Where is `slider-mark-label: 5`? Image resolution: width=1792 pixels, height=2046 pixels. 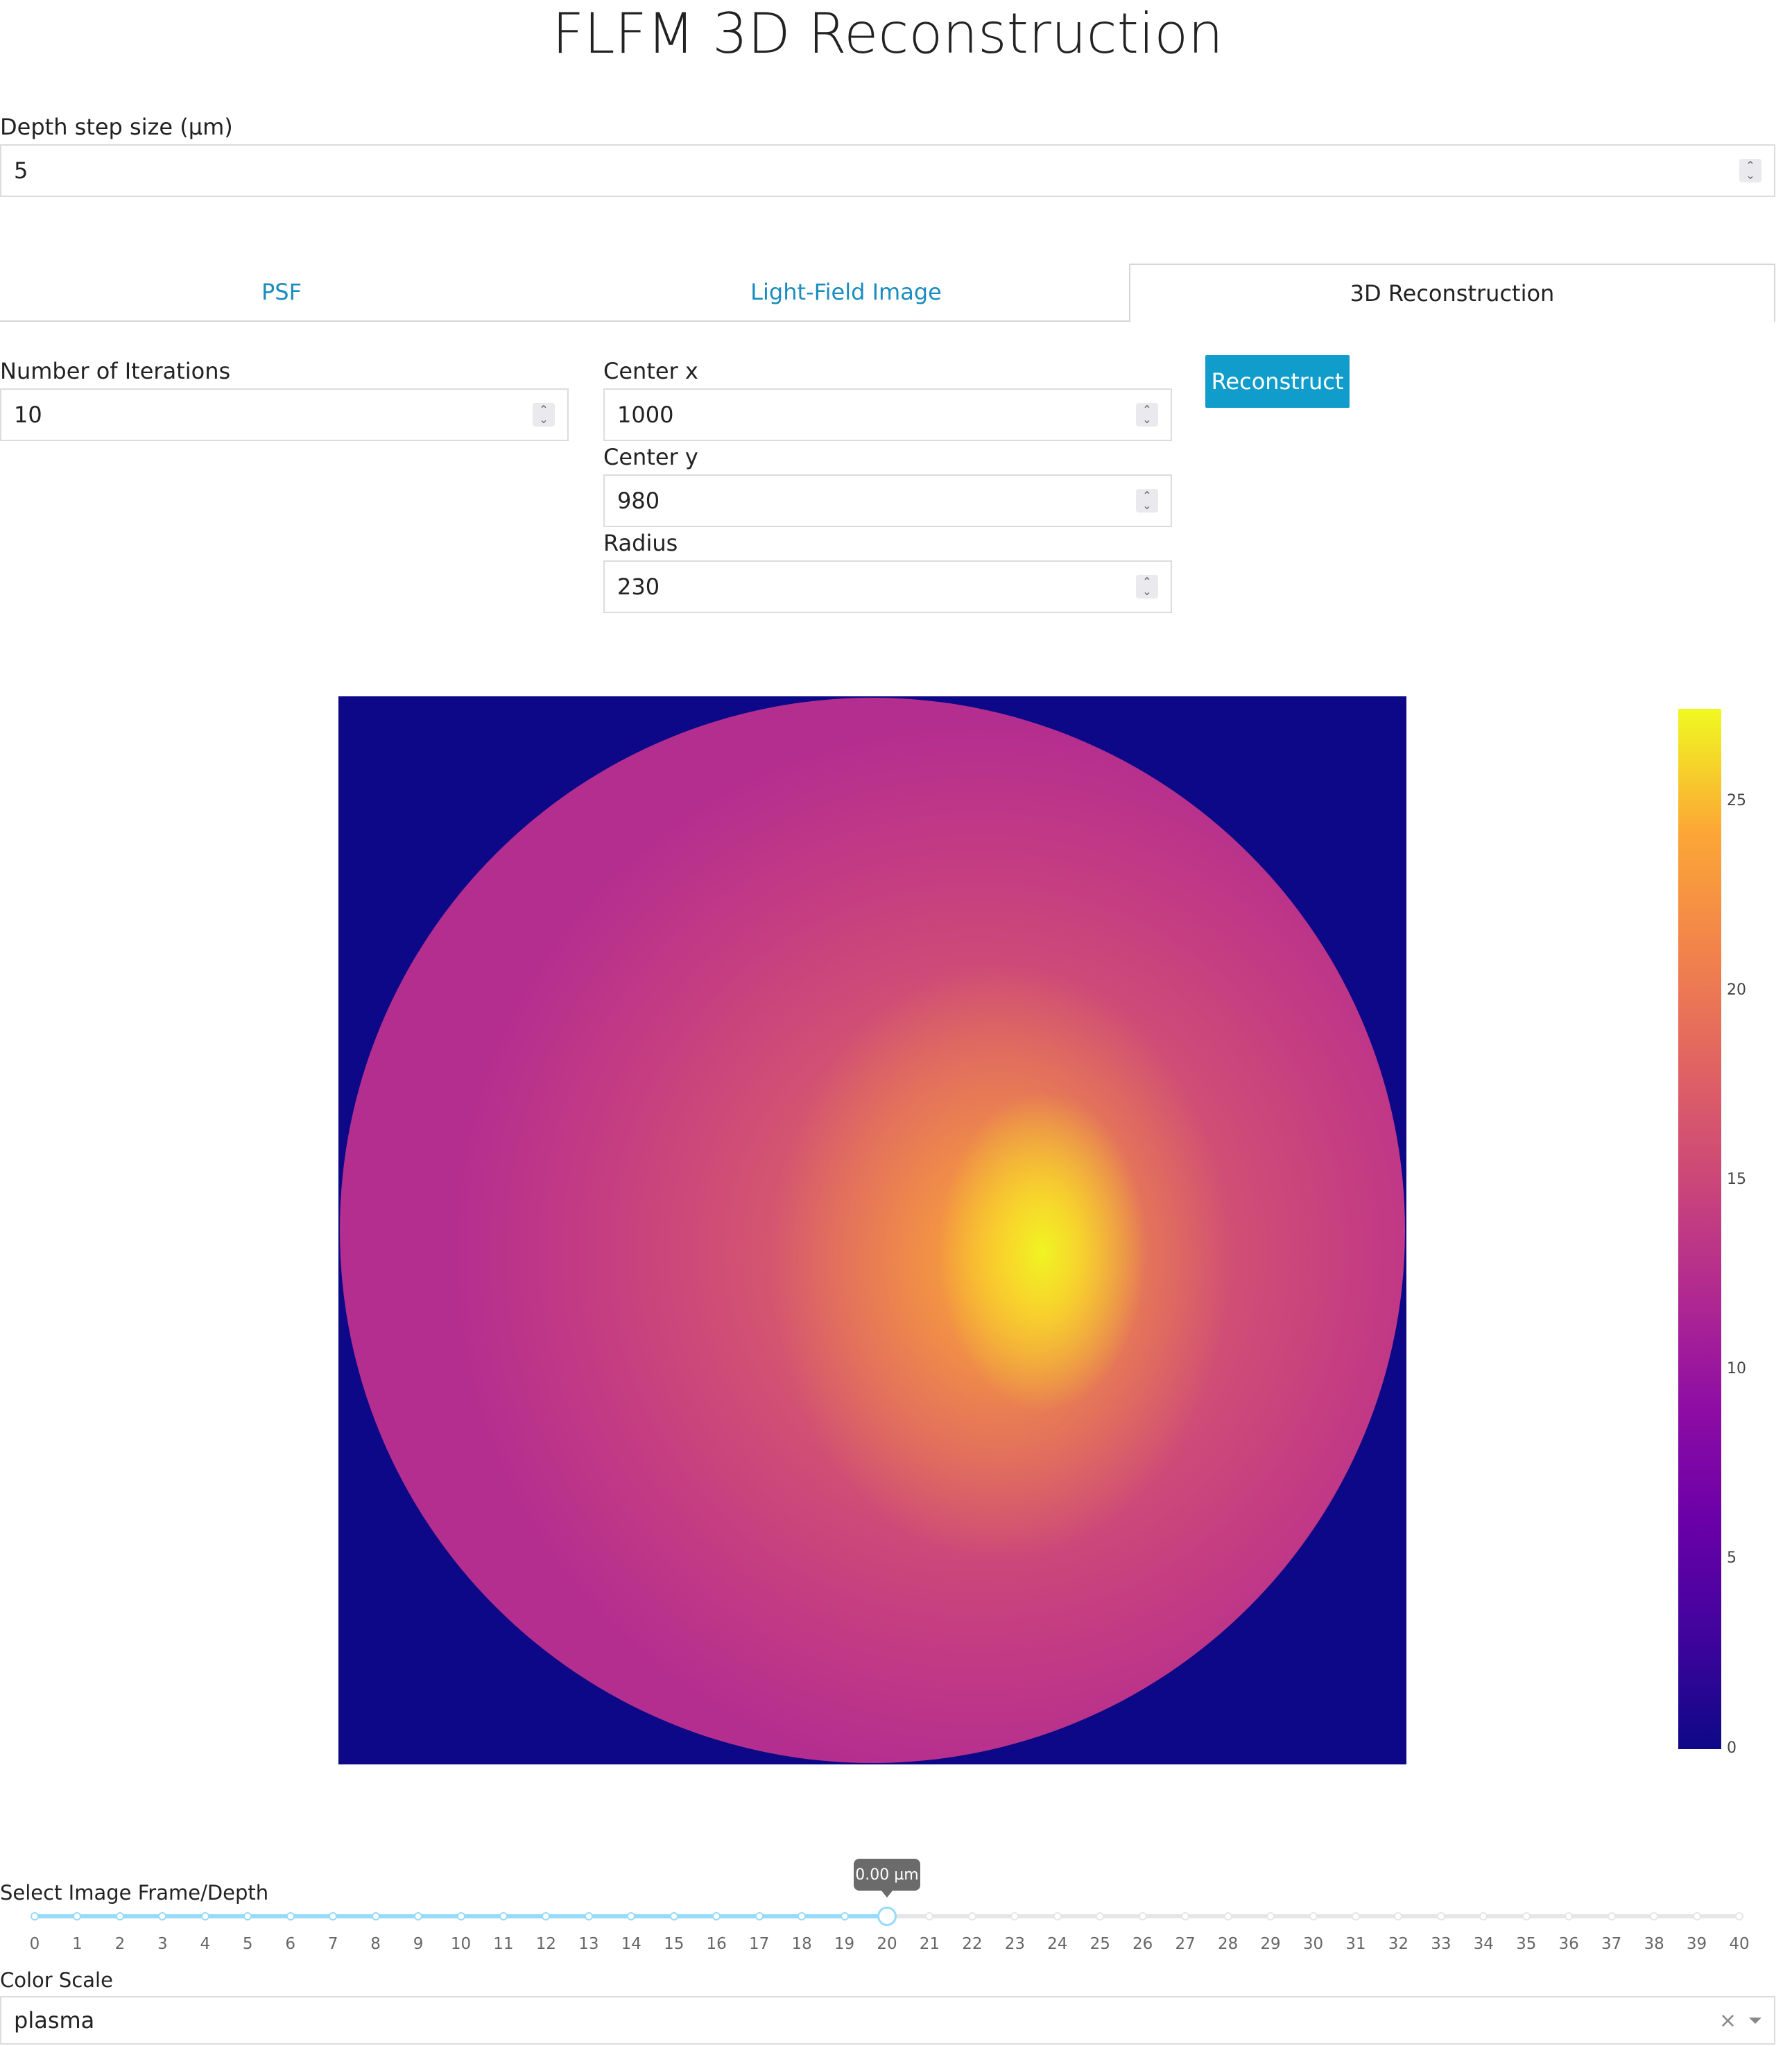 slider-mark-label: 5 is located at coordinates (247, 1944).